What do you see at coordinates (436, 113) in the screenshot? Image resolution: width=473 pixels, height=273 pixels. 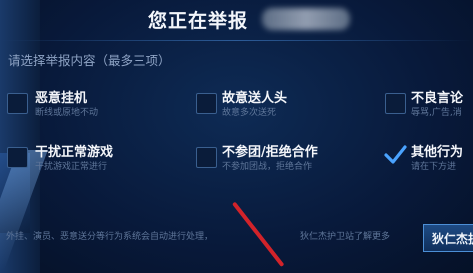 I see `option-desc: 辱骂,广告,消` at bounding box center [436, 113].